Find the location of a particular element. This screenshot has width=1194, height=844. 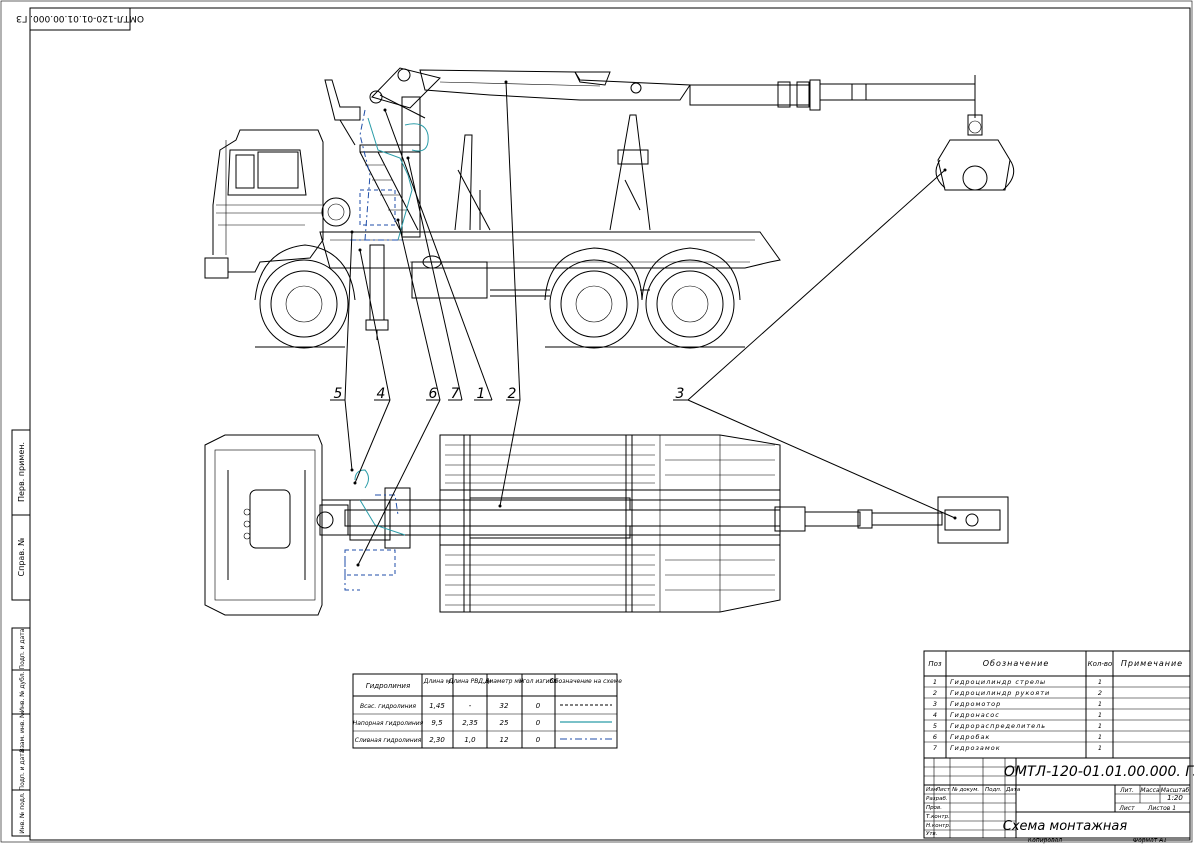

hydro-row-0-angle: 0 is located at coordinates (538, 706).